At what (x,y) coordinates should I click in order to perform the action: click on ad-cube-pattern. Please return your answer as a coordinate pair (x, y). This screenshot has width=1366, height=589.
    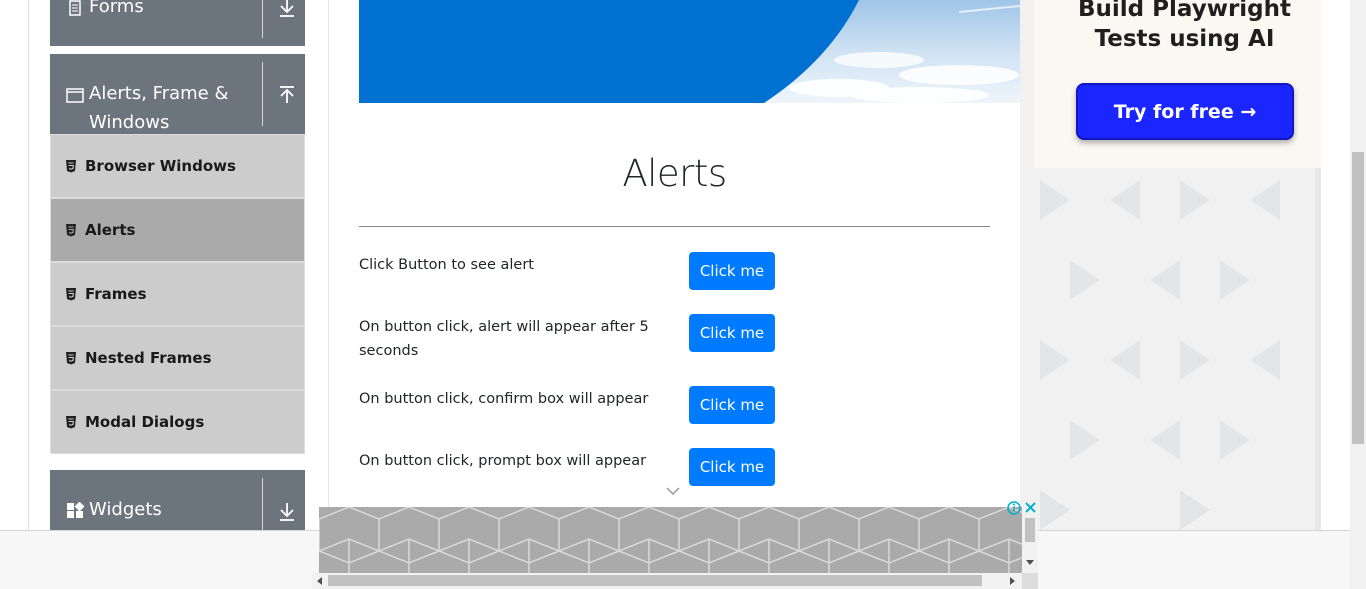
    Looking at the image, I should click on (670, 540).